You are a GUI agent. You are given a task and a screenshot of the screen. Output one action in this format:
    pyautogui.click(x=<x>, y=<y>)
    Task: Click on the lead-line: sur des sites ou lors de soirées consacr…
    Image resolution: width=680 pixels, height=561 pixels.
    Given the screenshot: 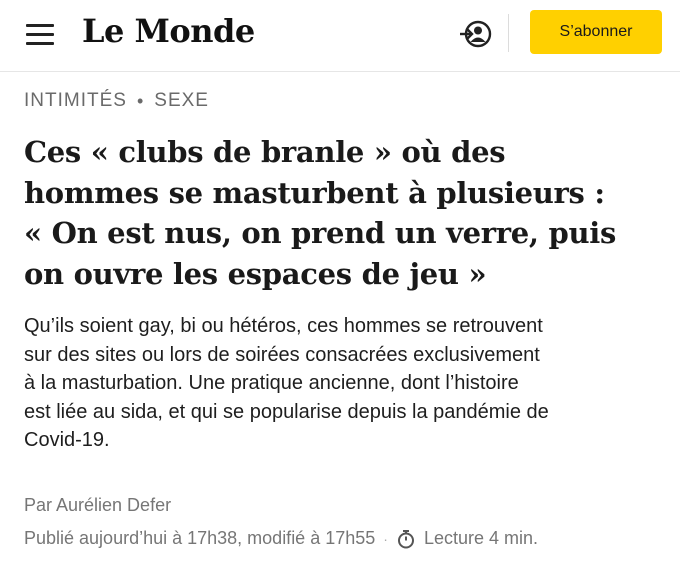 What is the action you would take?
    pyautogui.click(x=282, y=354)
    